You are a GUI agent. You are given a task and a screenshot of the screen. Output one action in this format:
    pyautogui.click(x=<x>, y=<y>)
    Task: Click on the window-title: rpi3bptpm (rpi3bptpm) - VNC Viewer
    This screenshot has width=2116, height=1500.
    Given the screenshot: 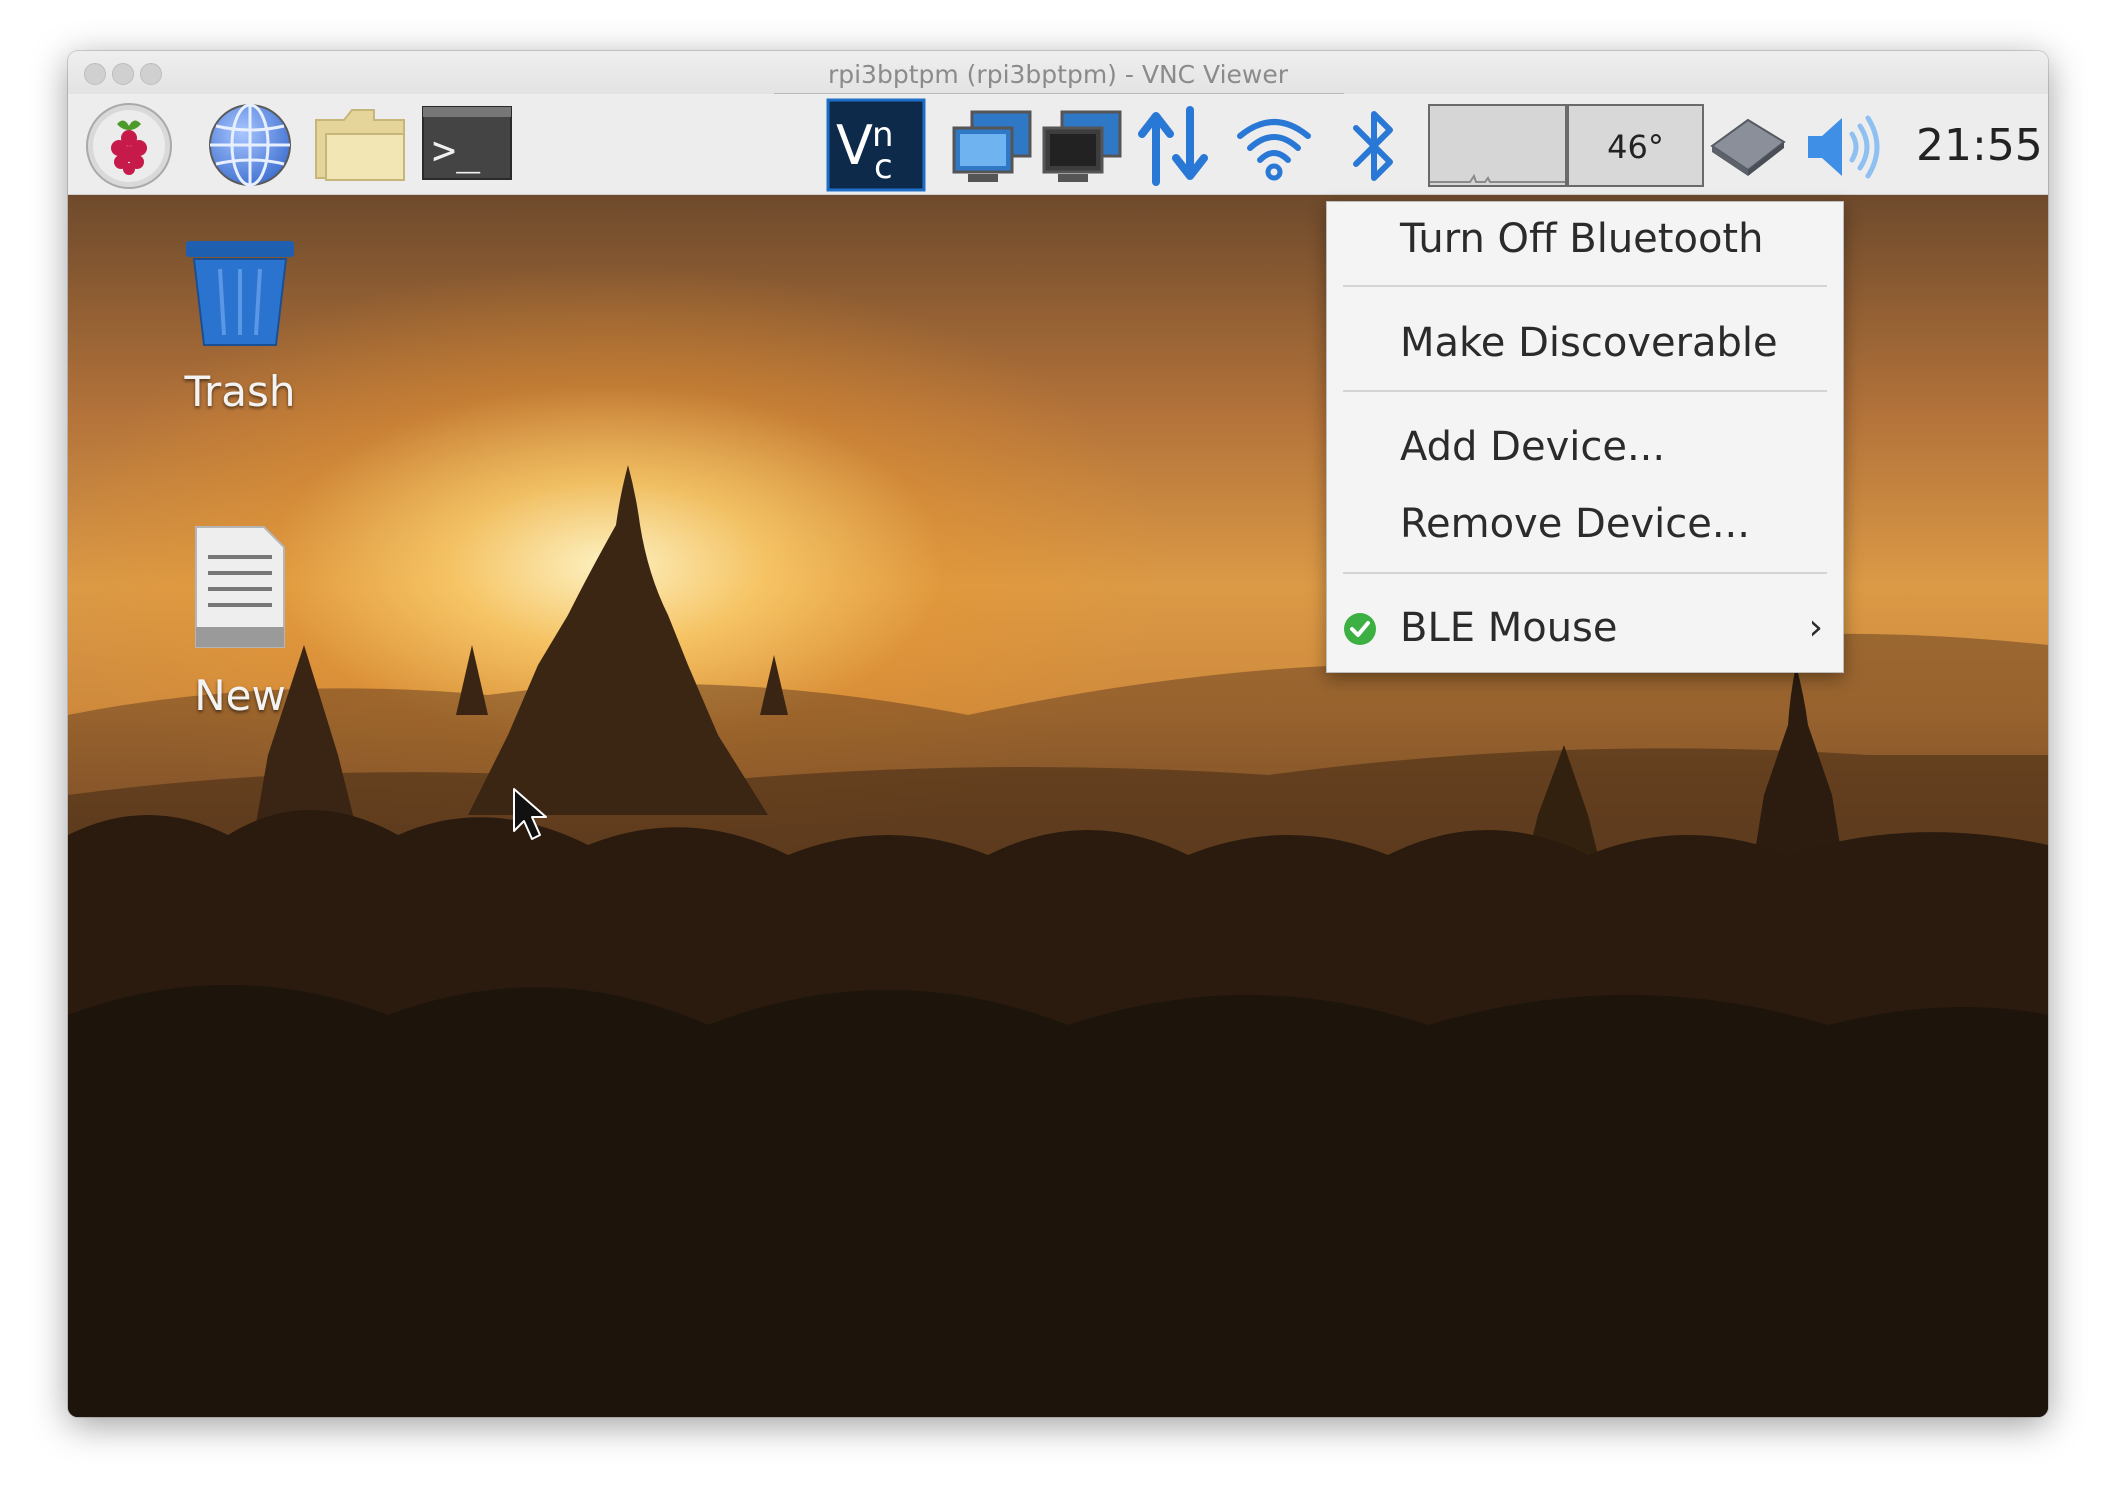 What is the action you would take?
    pyautogui.click(x=1058, y=74)
    